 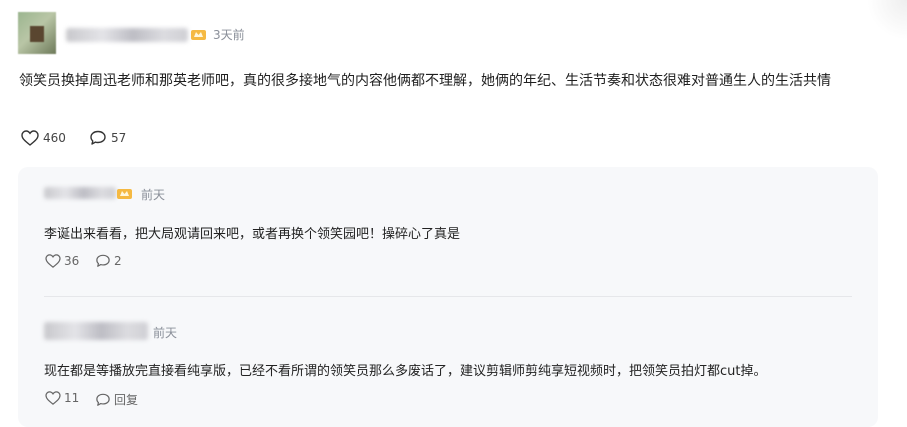 I want to click on reply-like-button: 11, so click(x=62, y=398).